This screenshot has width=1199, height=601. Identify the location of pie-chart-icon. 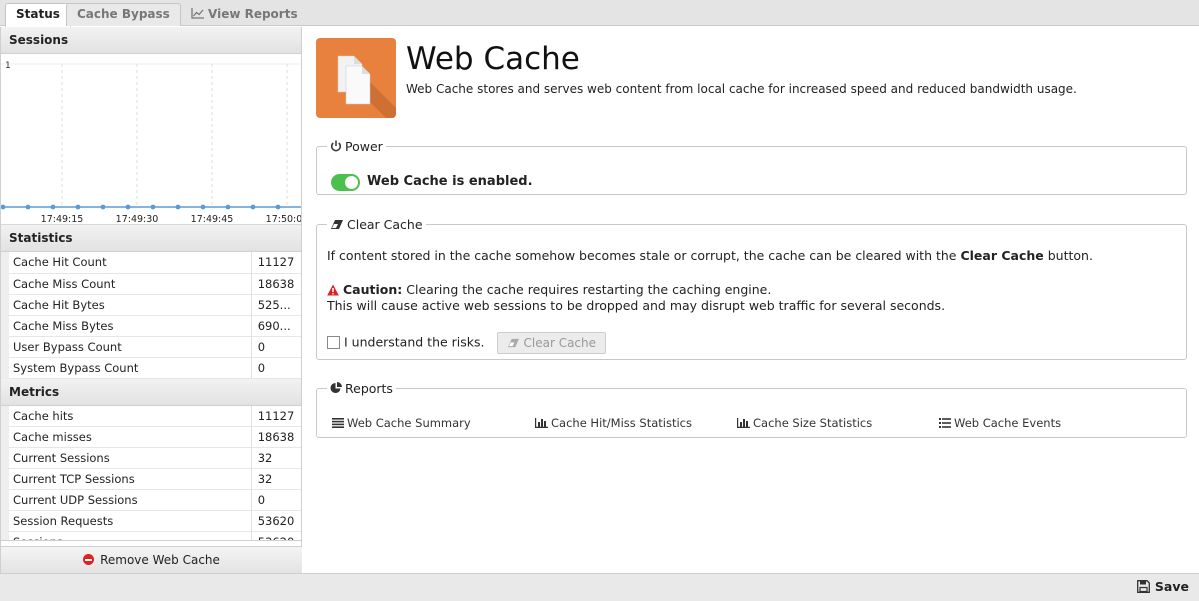
(336, 387).